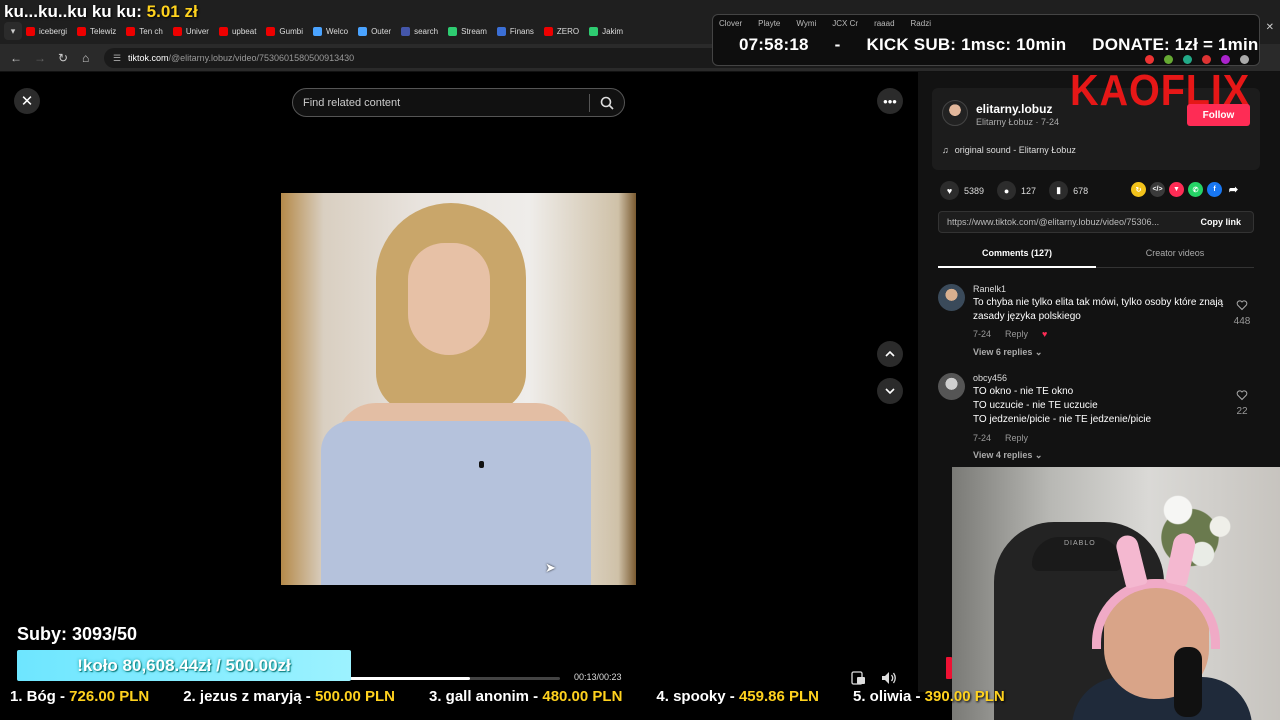 This screenshot has width=1280, height=720. I want to click on author-avatar, so click(955, 113).